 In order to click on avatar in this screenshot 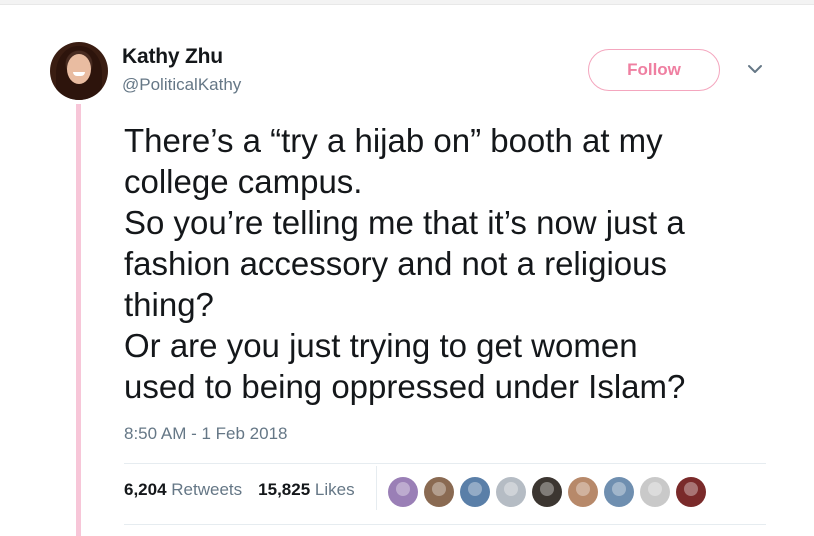, I will do `click(79, 71)`.